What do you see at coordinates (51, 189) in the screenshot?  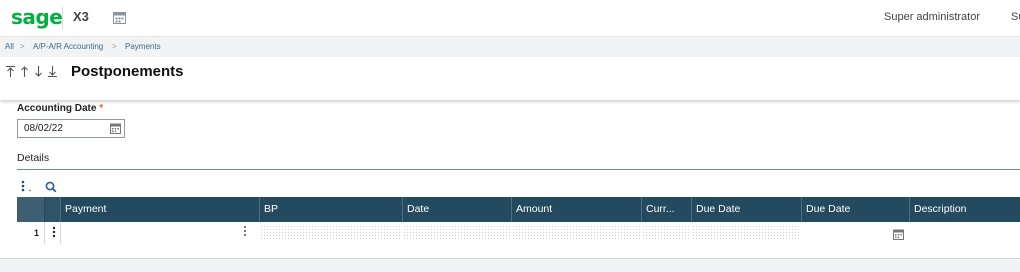 I see `search-icon` at bounding box center [51, 189].